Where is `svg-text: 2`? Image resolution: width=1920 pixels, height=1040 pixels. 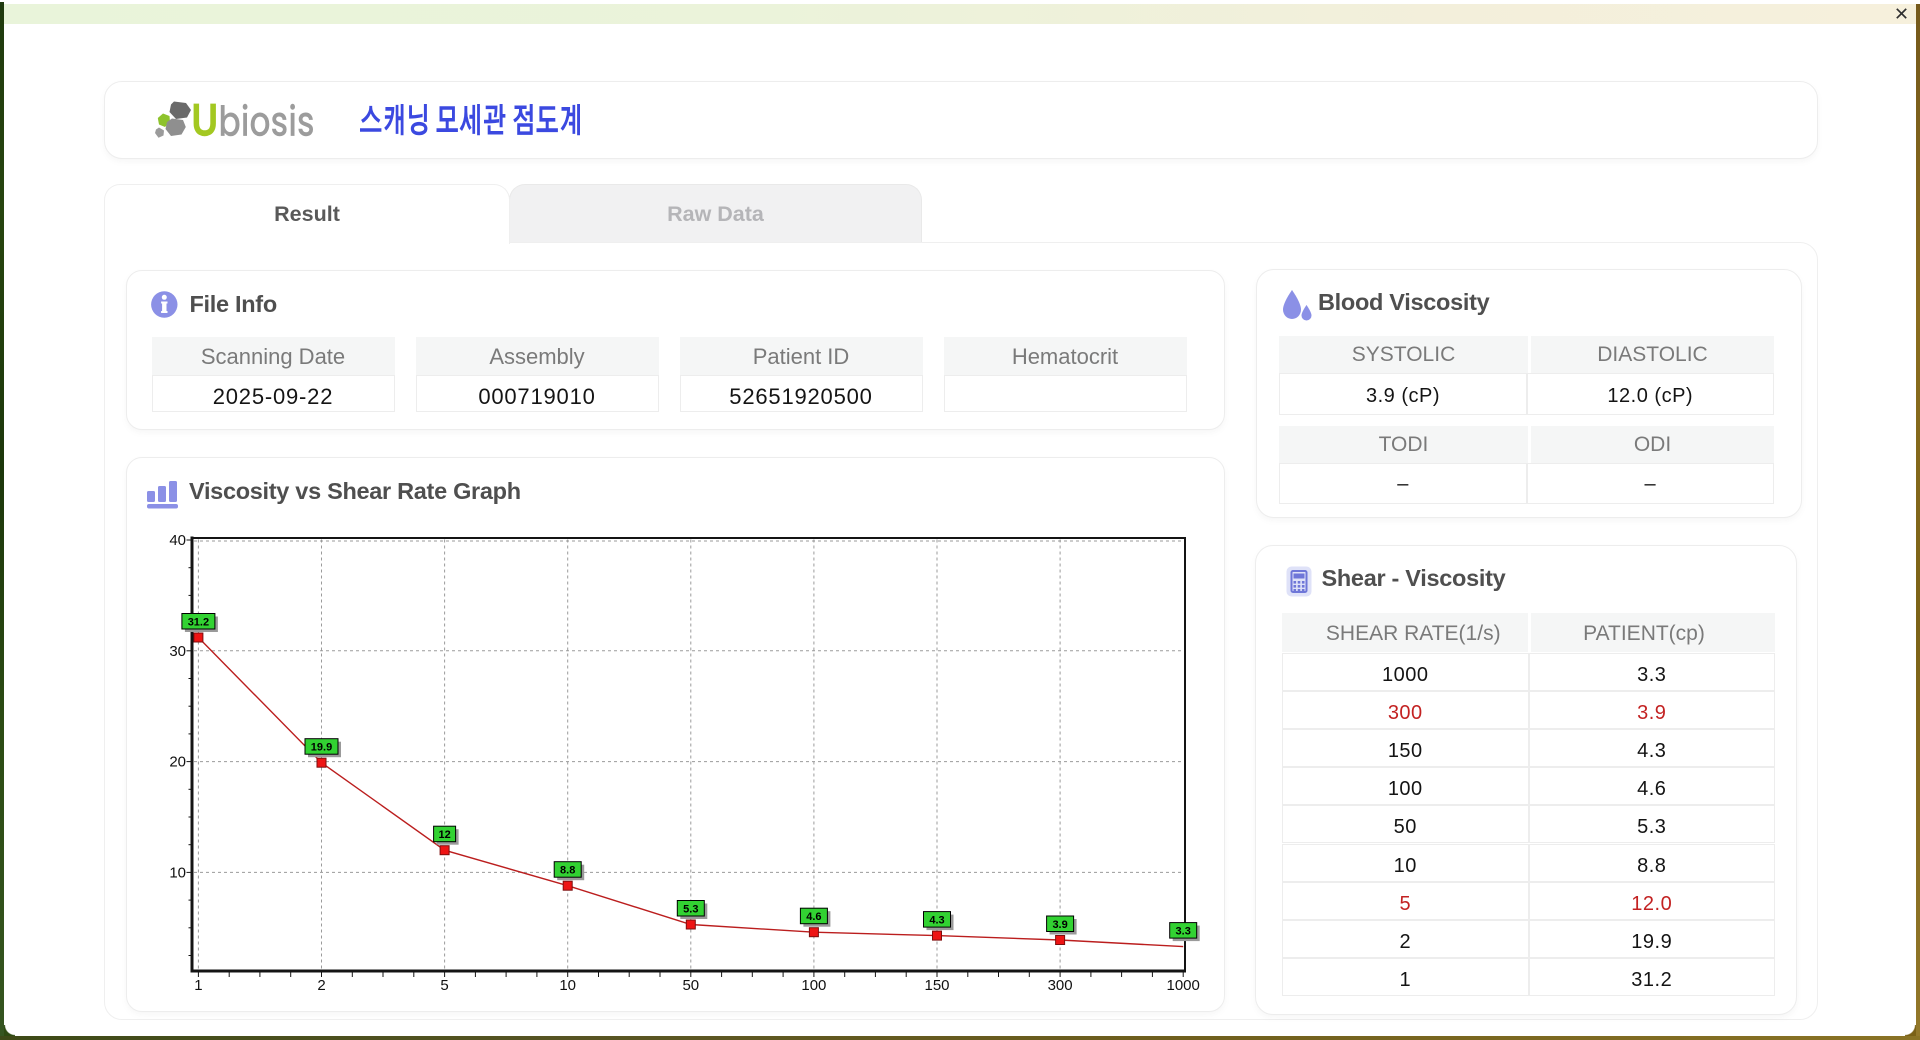
svg-text: 2 is located at coordinates (321, 985).